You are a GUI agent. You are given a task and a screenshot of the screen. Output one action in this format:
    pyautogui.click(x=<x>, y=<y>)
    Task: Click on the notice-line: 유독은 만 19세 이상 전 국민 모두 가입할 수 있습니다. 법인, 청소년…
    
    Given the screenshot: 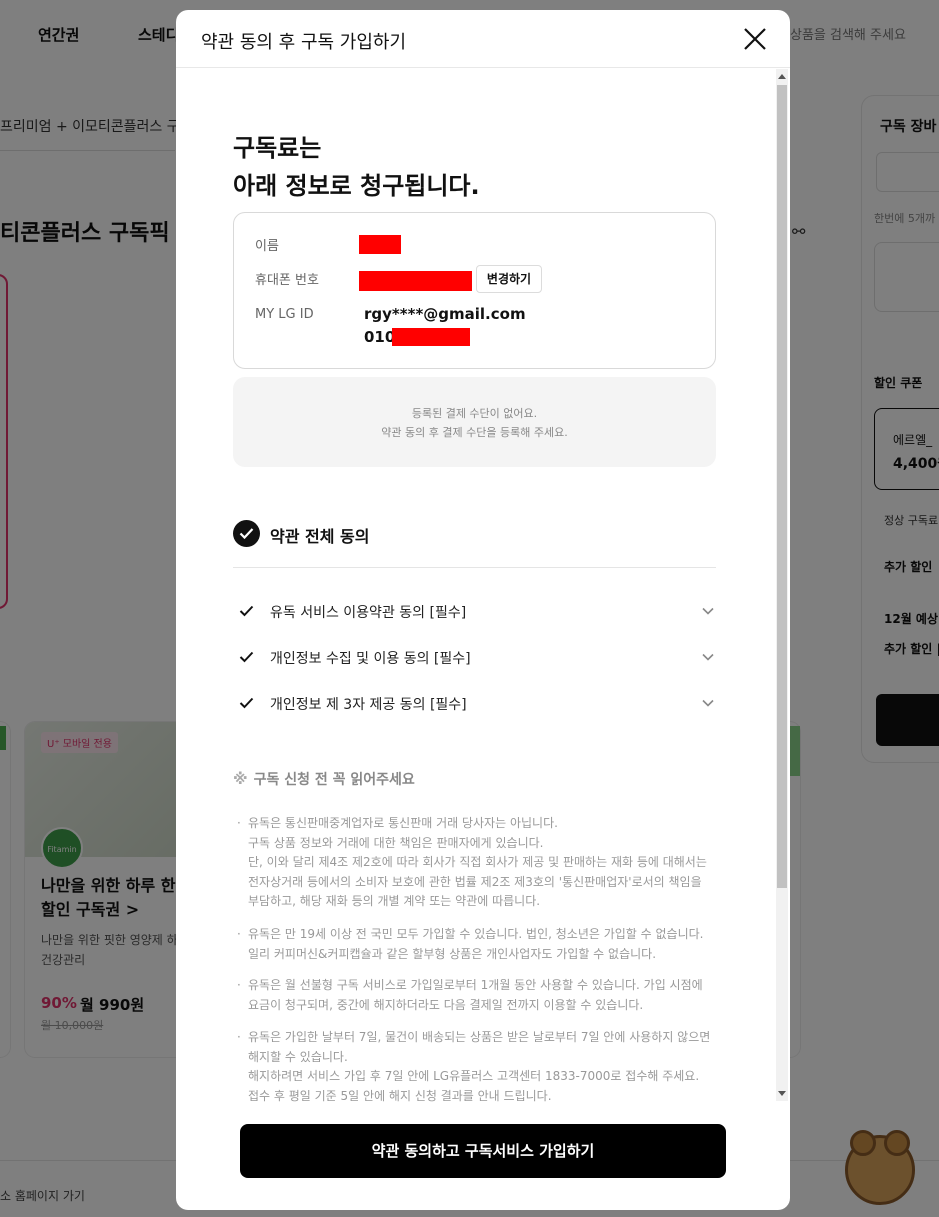 What is the action you would take?
    pyautogui.click(x=476, y=934)
    